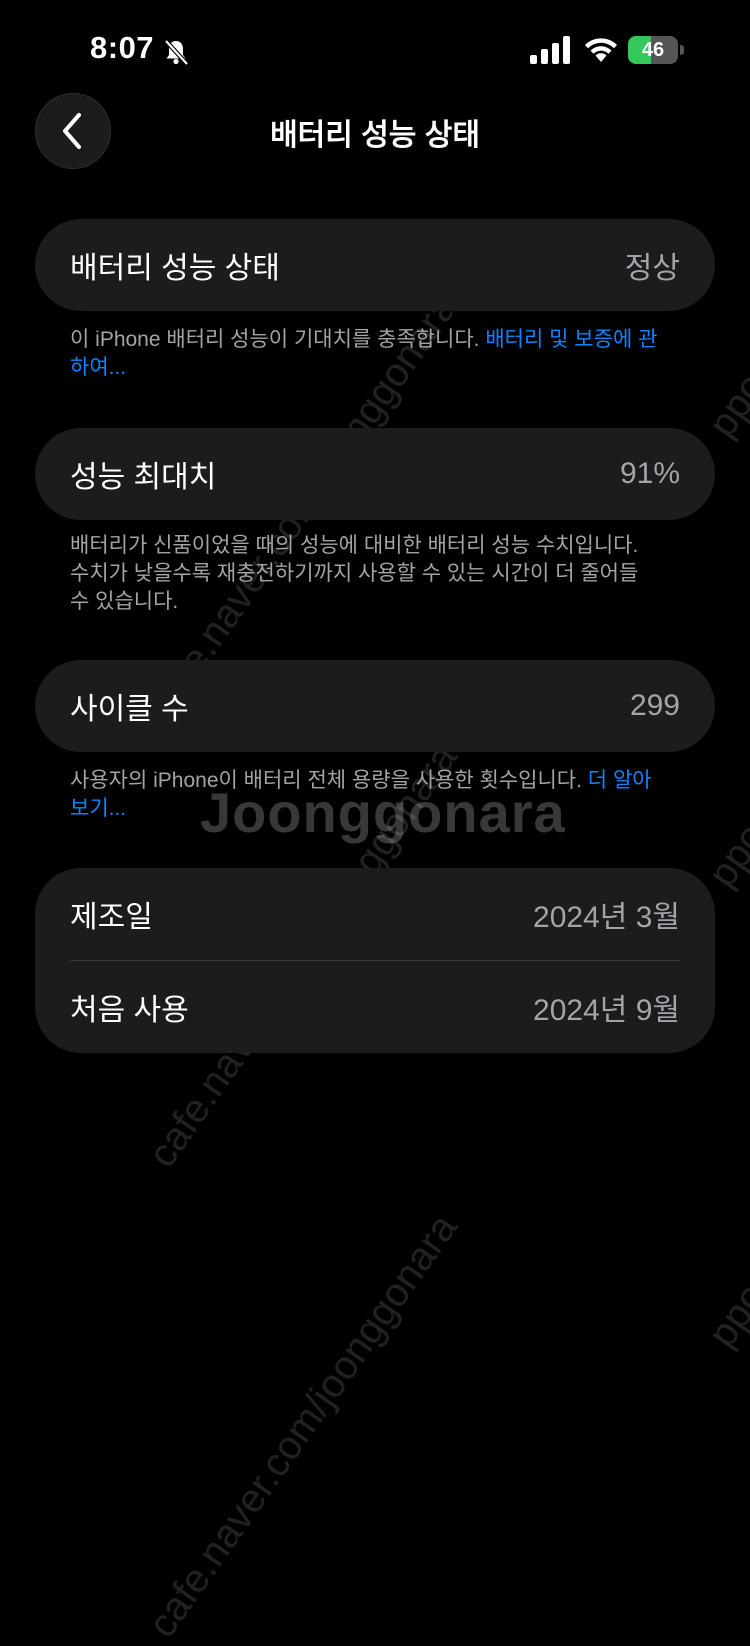 This screenshot has width=750, height=1646. I want to click on cycle-count-row: 사이클 수 299, so click(375, 706).